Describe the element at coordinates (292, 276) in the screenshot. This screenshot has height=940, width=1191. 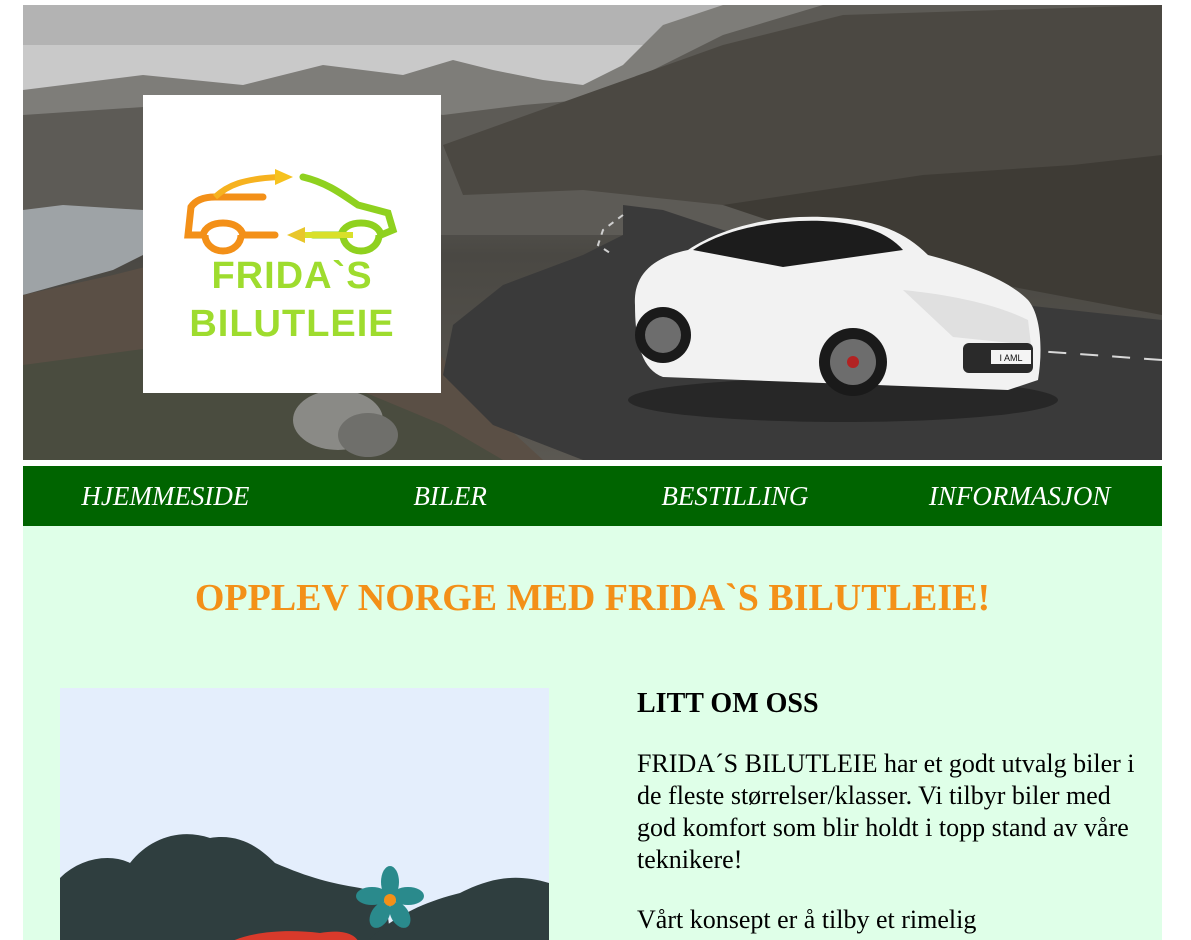
I see `logo-text-line1: FRIDA`S` at that location.